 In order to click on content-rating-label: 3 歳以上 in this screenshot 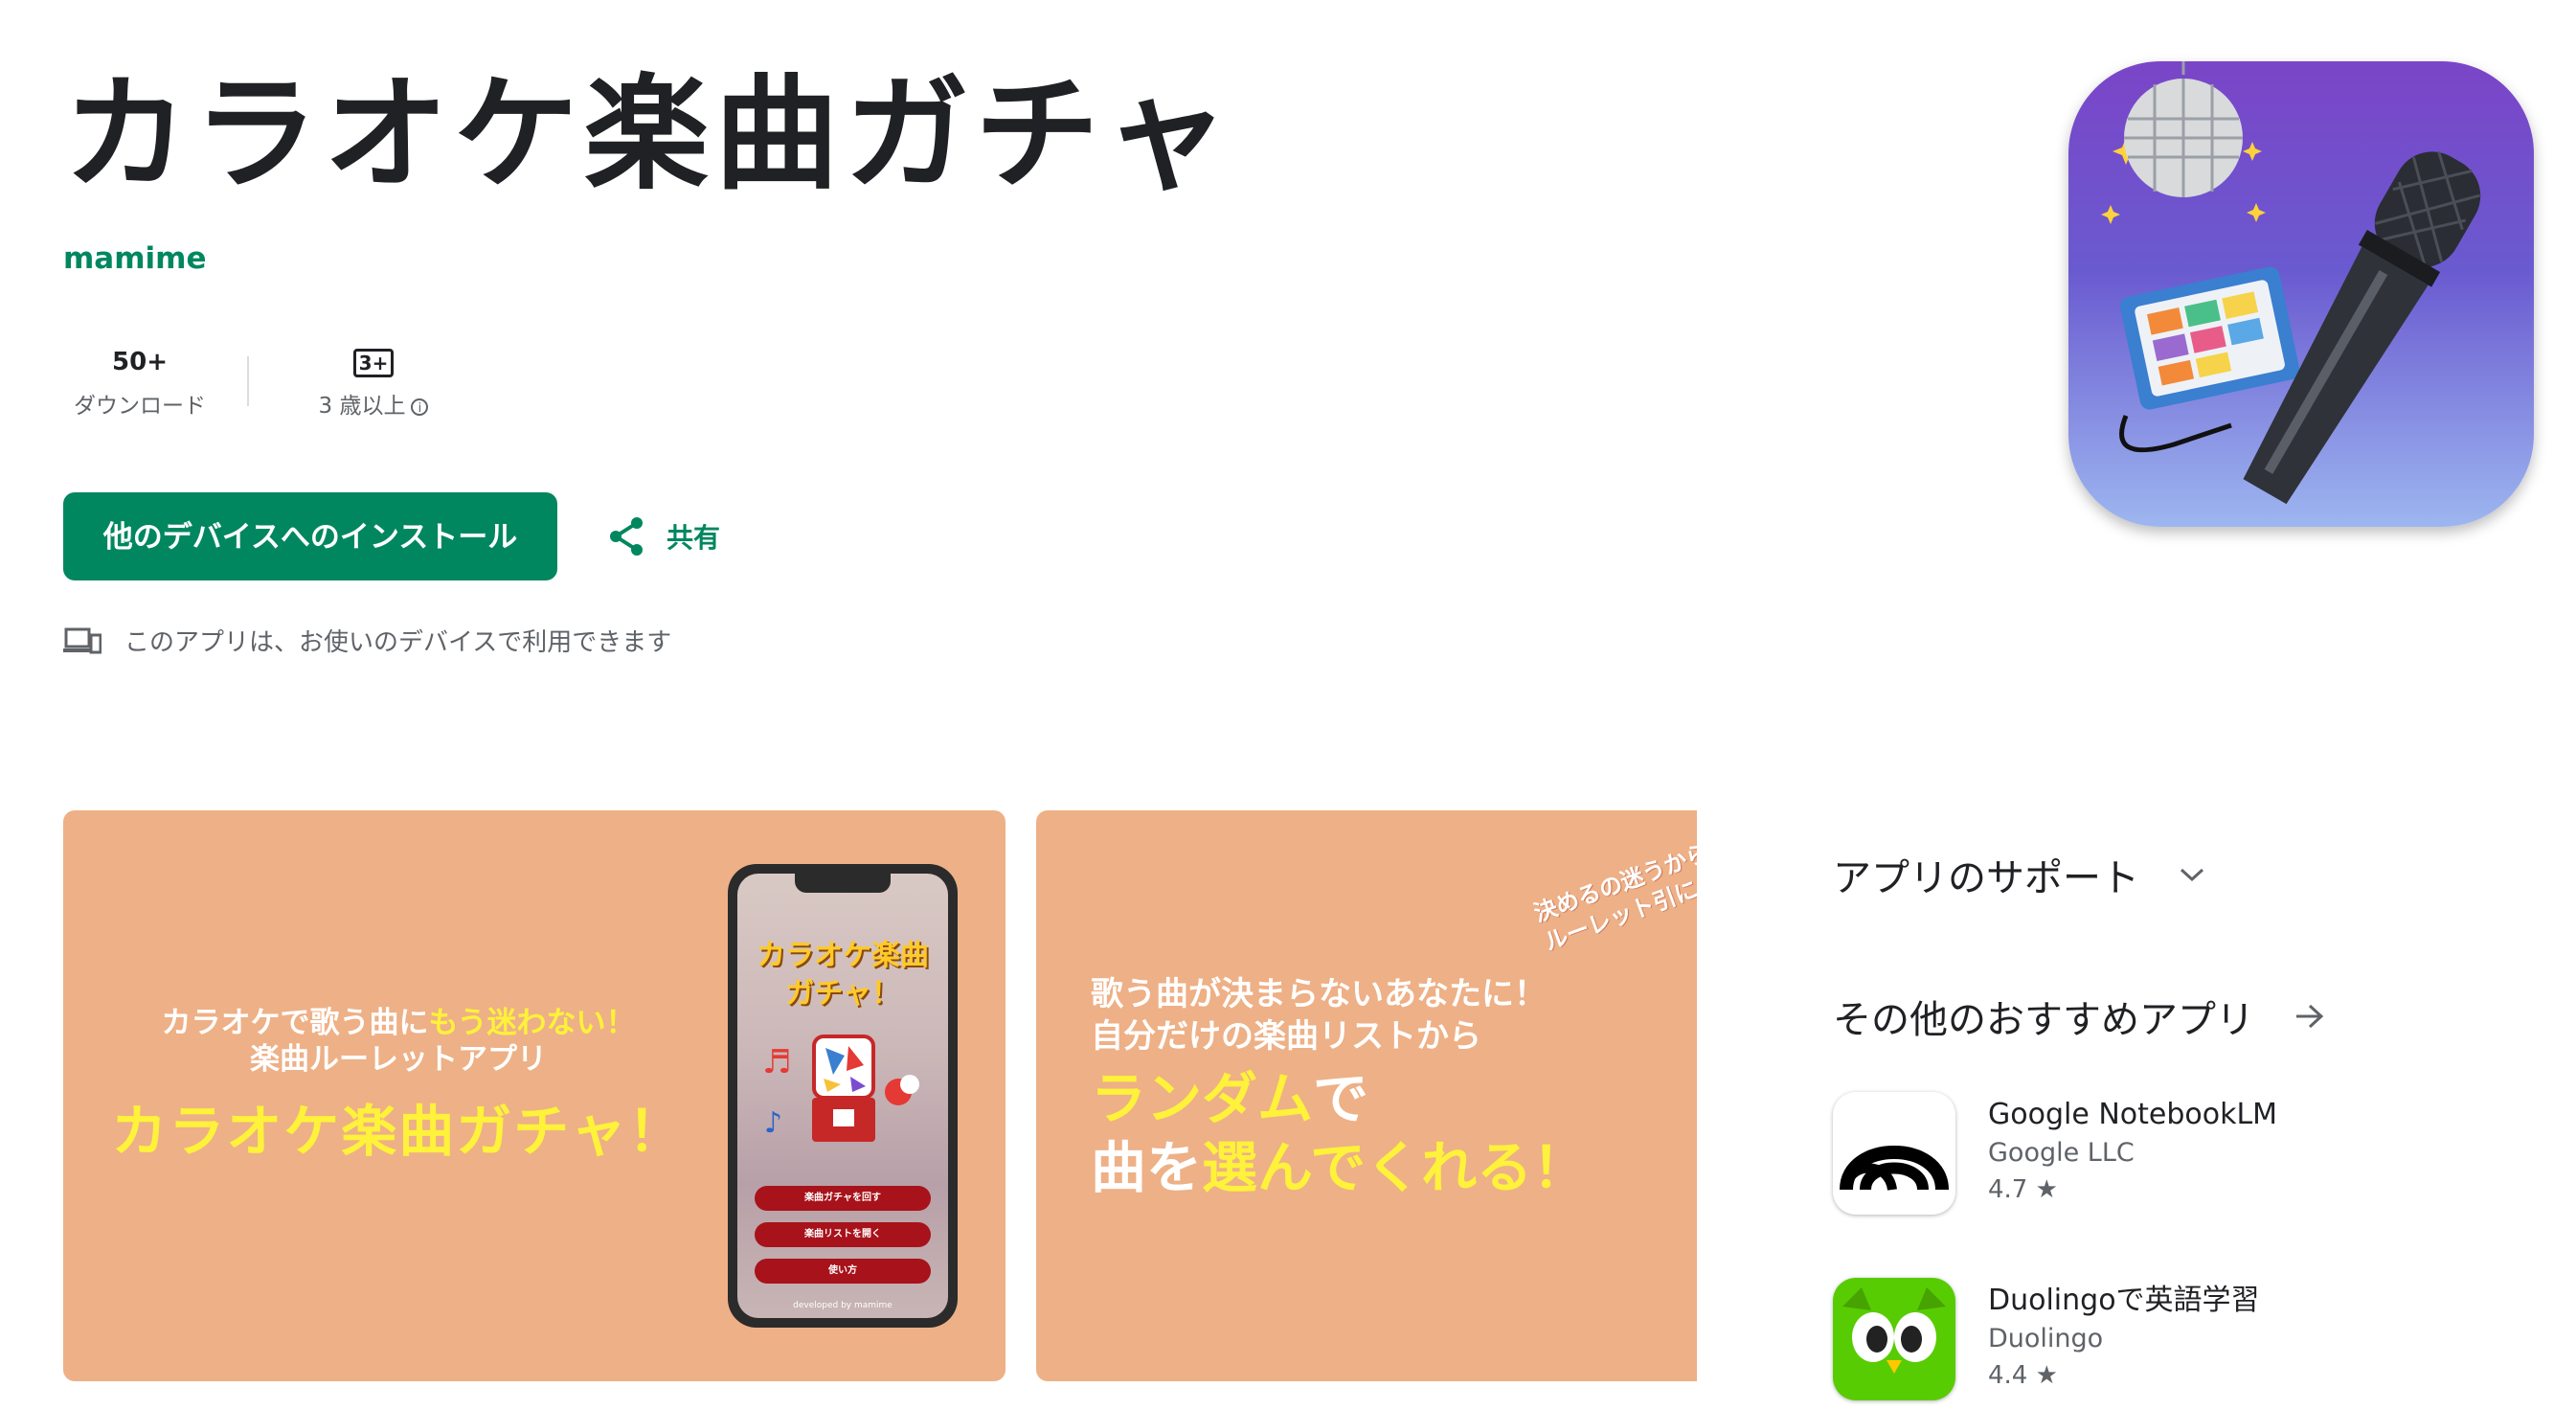, I will do `click(362, 406)`.